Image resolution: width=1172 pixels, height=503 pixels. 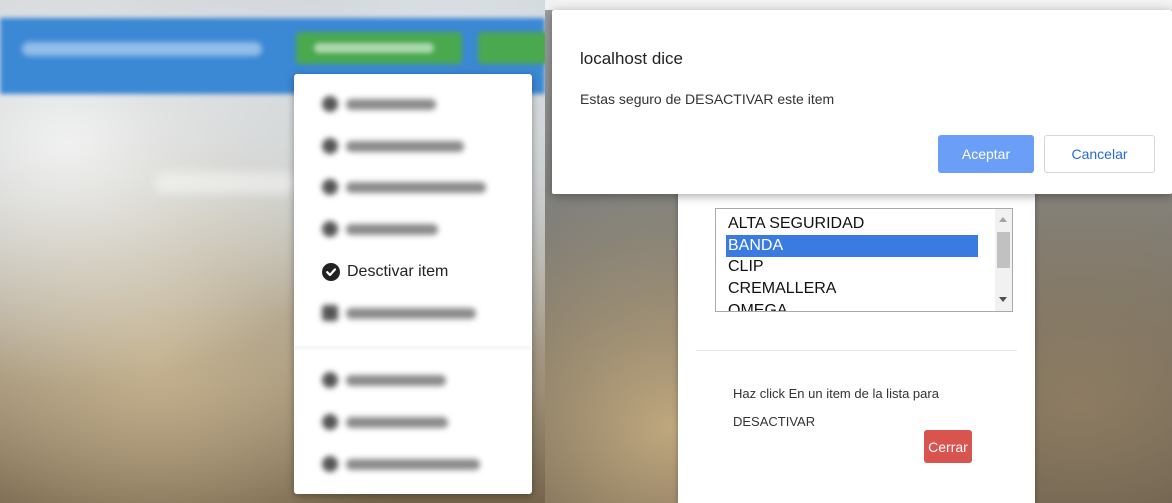 I want to click on list-option: ALTA SEGURIDAD, so click(x=852, y=224).